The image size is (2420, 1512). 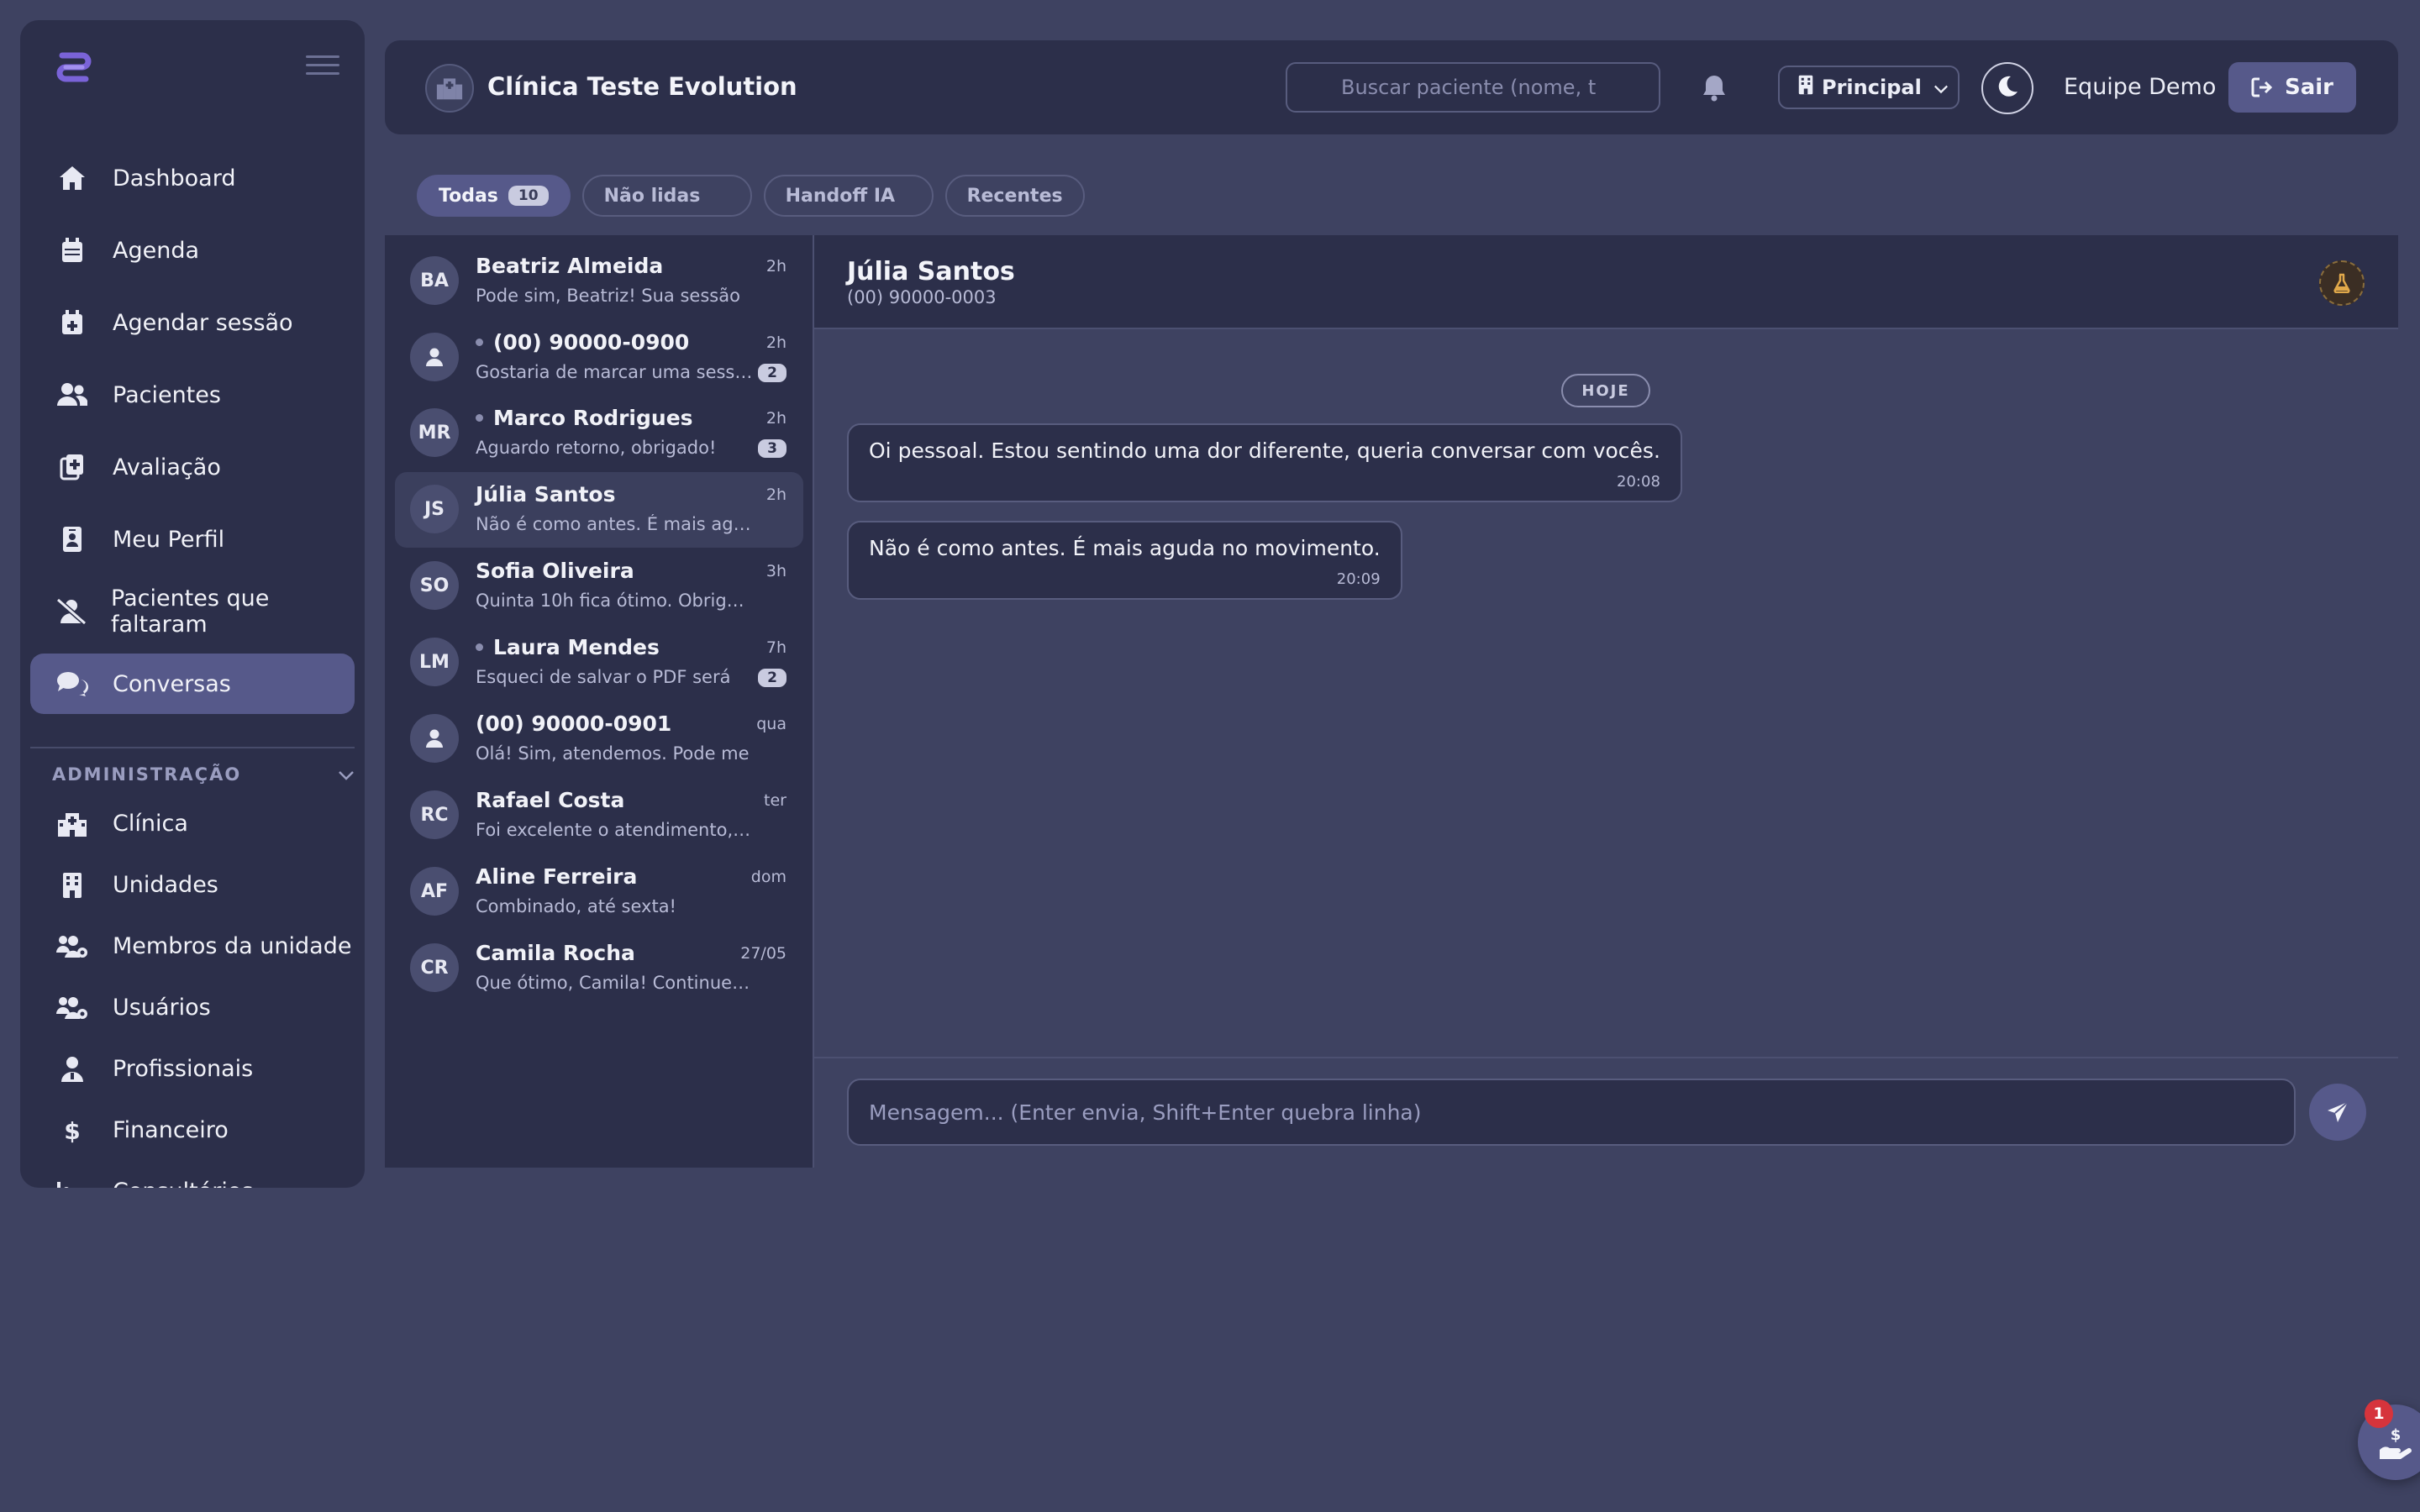 I want to click on user-slash-icon, so click(x=71, y=611).